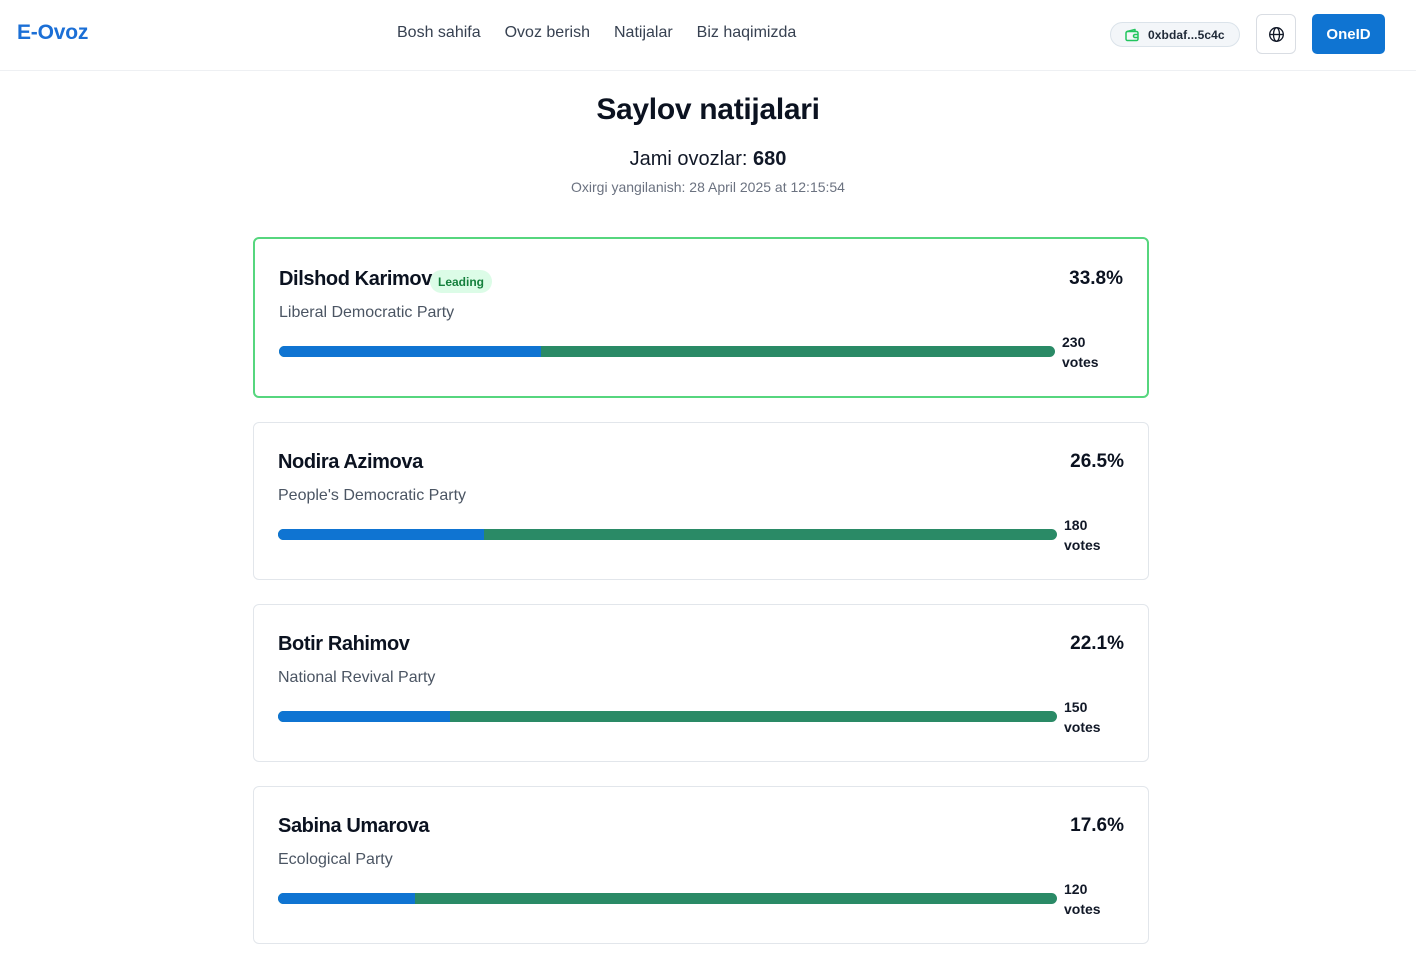  I want to click on candidate-percent: 26.5%, so click(1097, 461).